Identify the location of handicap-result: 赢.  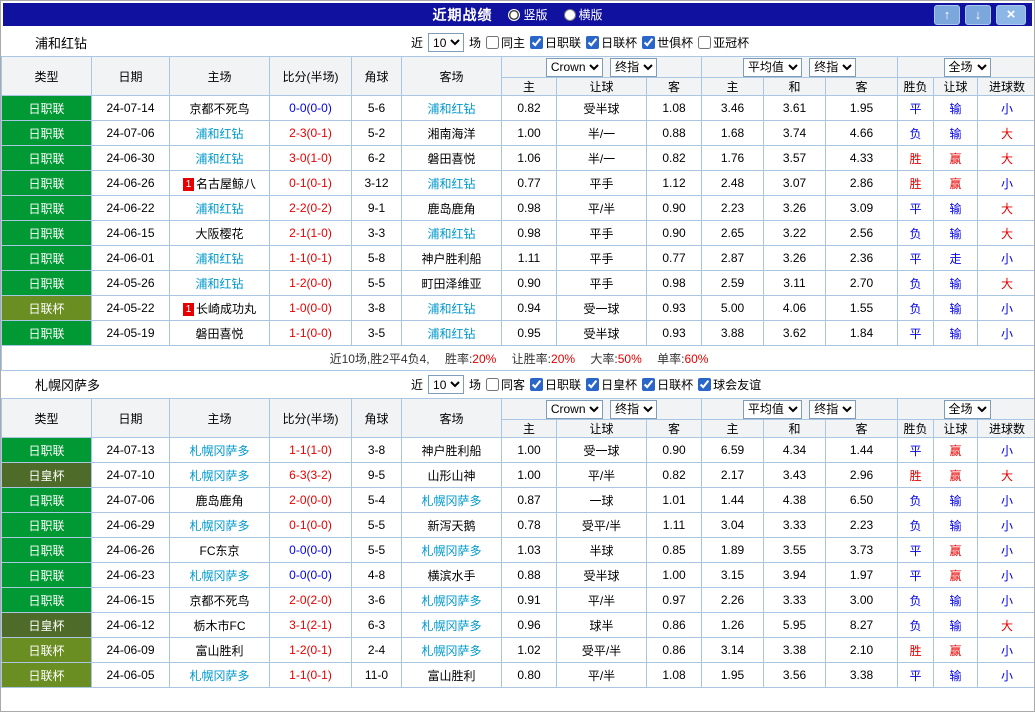
(956, 158).